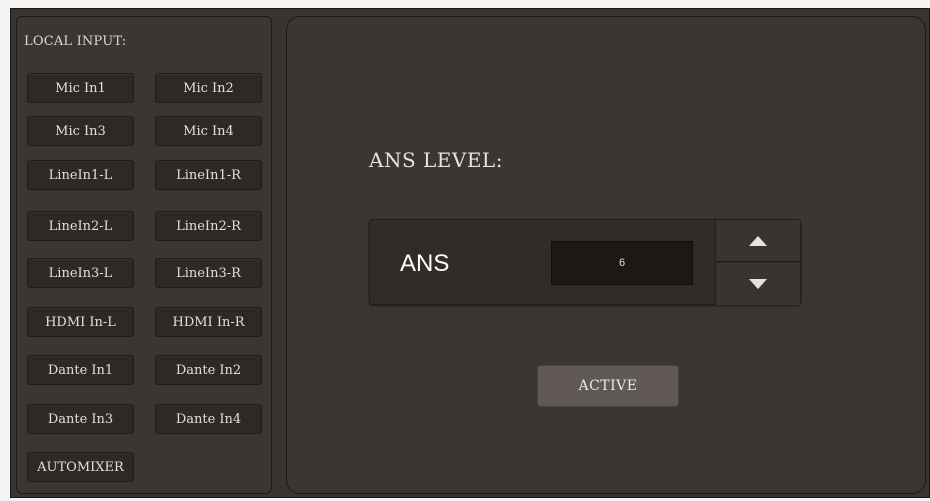  I want to click on triangle-down-icon, so click(758, 284).